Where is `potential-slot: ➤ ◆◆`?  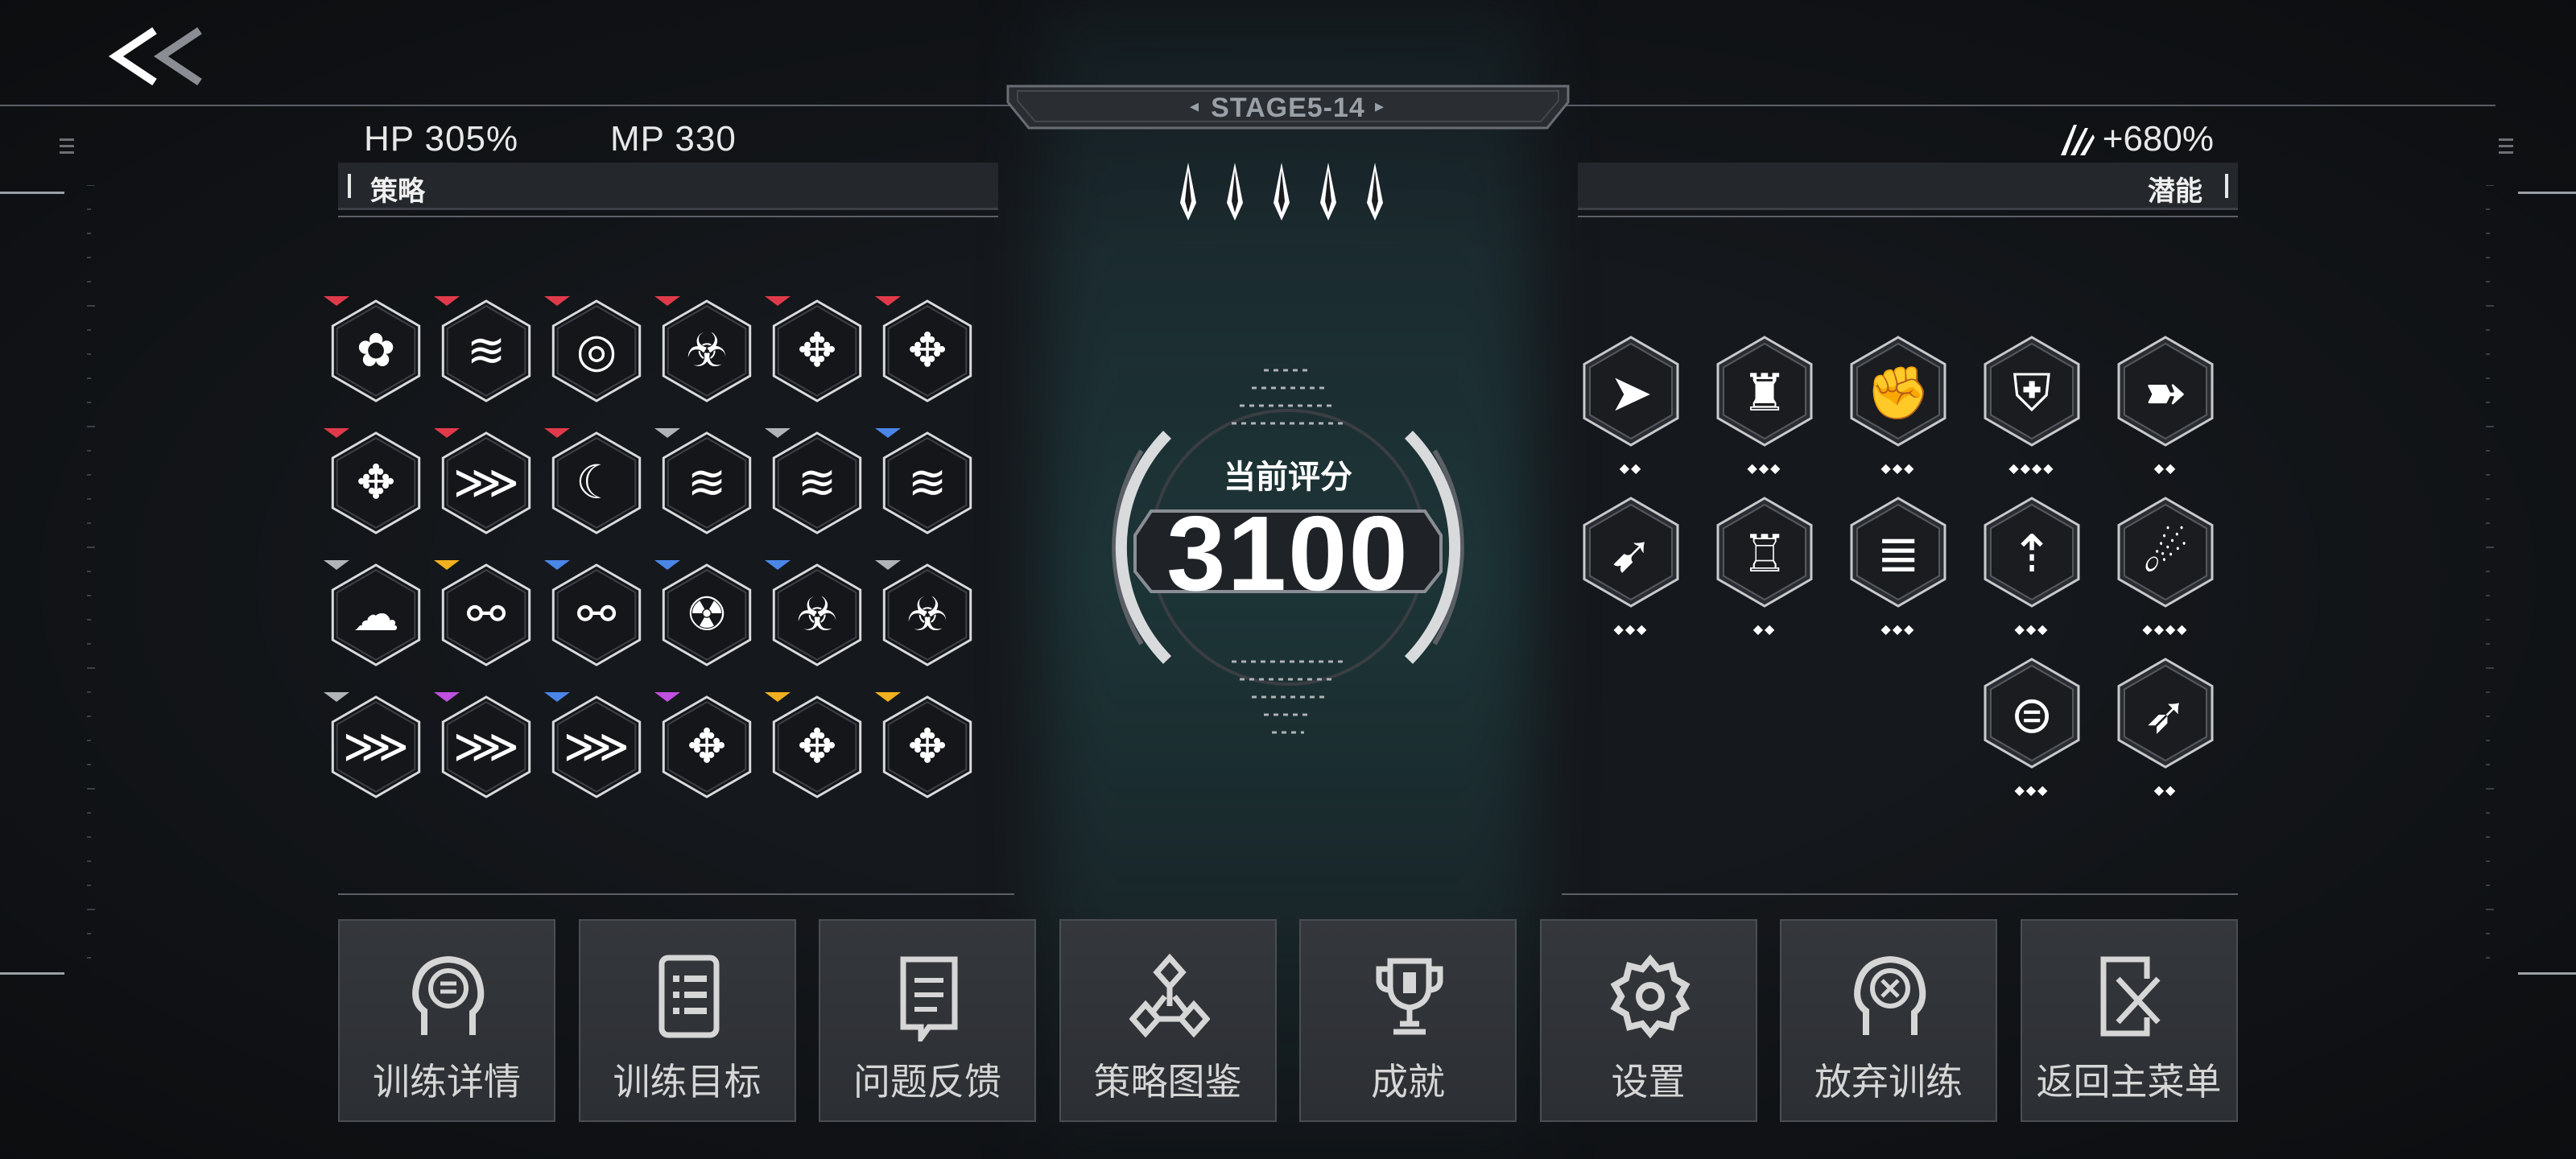
potential-slot: ➤ ◆◆ is located at coordinates (1635, 402).